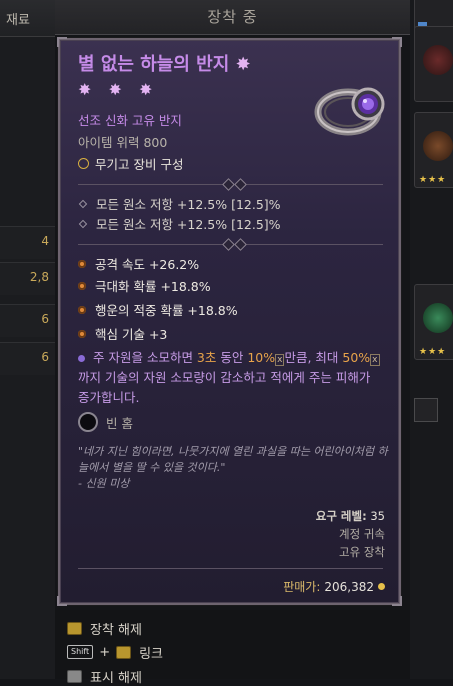 The height and width of the screenshot is (686, 453). I want to click on inventory-strip: ★★★ ★★★ ★★★, so click(431, 339).